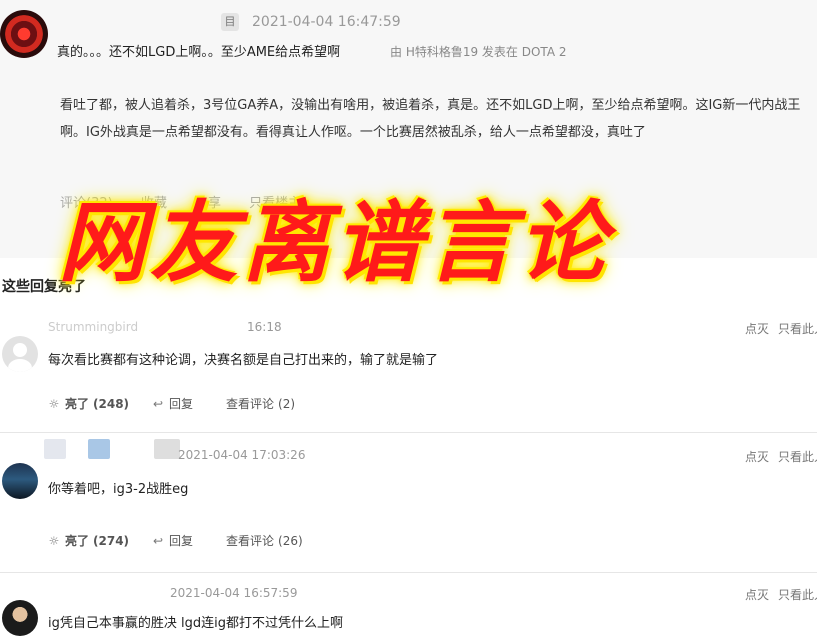 This screenshot has height=636, width=817. Describe the element at coordinates (290, 540) in the screenshot. I see `view-comments-count: (26)` at that location.